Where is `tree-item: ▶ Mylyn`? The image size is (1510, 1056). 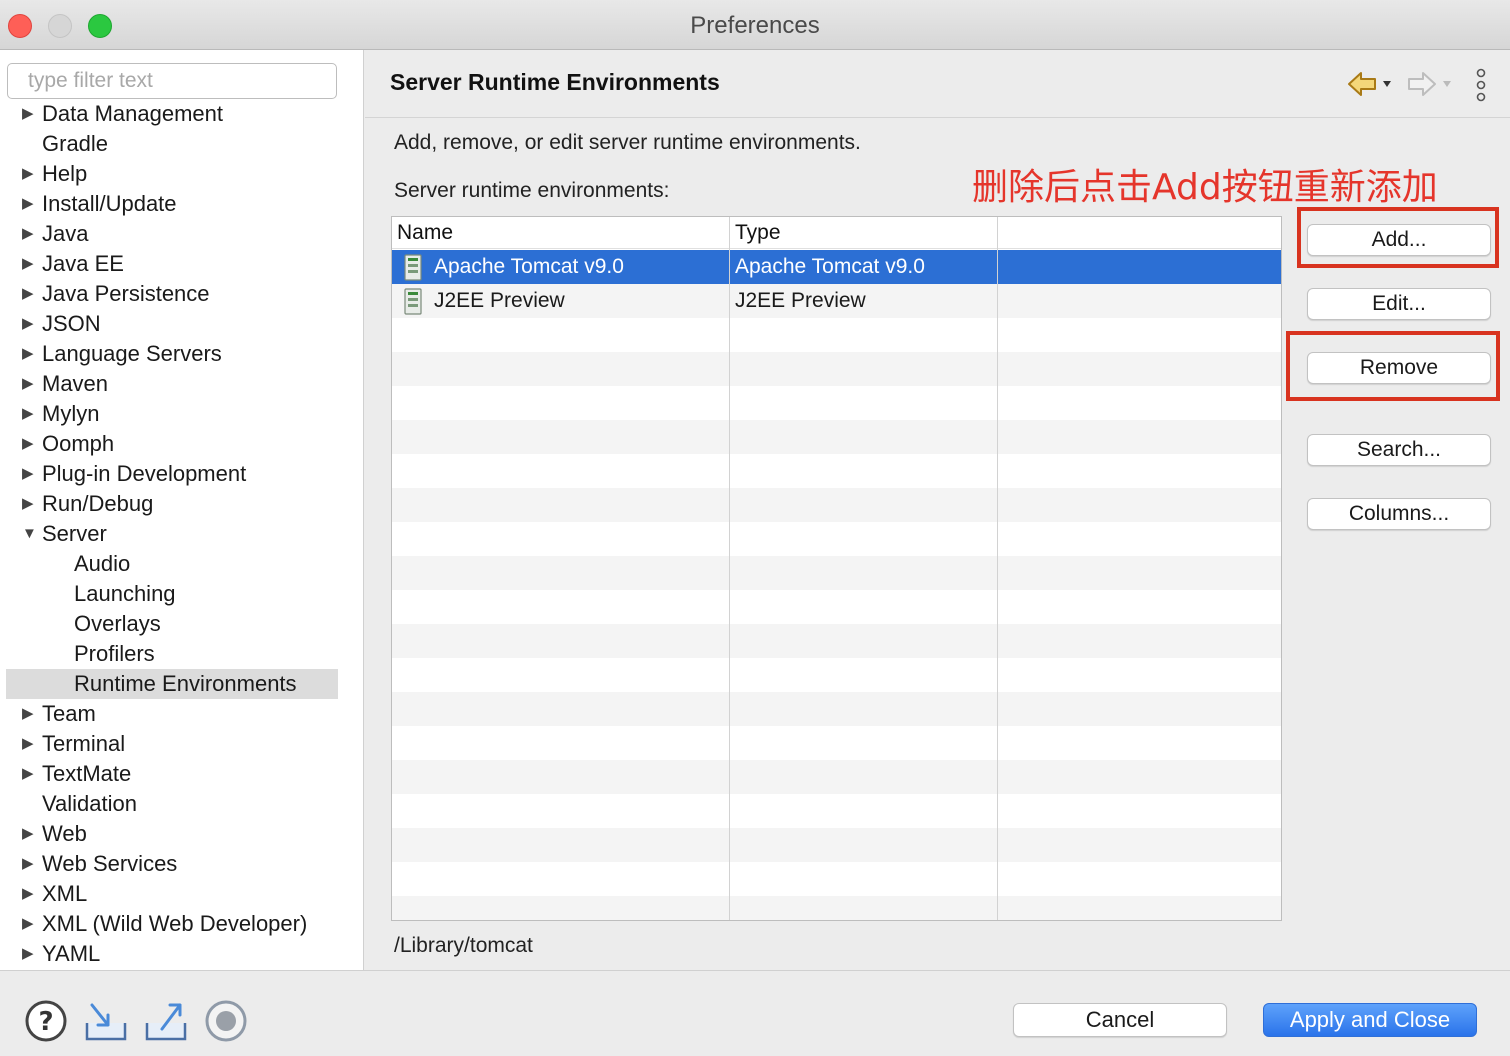
tree-item: ▶ Mylyn is located at coordinates (172, 414).